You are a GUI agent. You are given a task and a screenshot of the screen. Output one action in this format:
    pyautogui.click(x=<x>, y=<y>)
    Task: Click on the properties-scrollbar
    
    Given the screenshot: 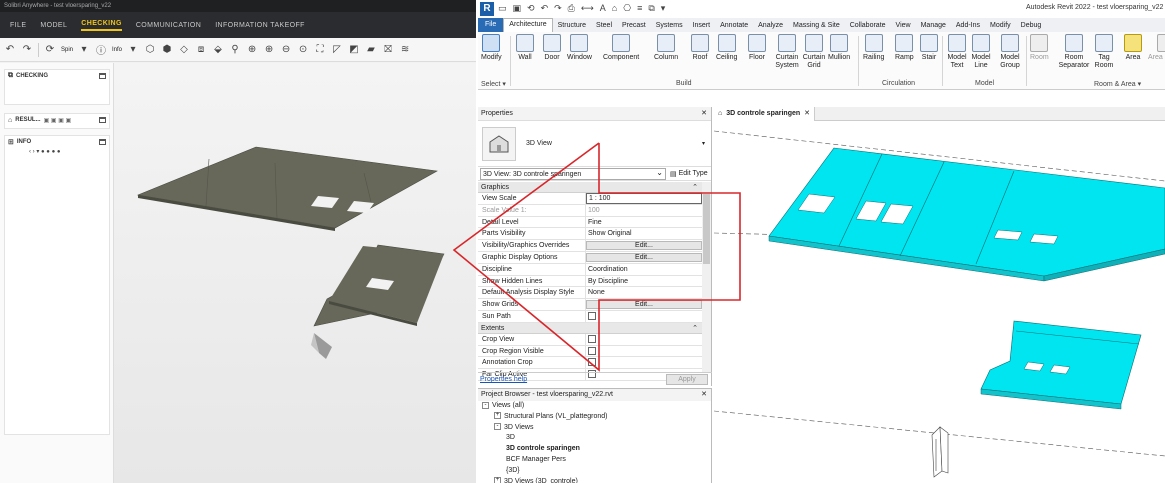 What is the action you would take?
    pyautogui.click(x=706, y=277)
    